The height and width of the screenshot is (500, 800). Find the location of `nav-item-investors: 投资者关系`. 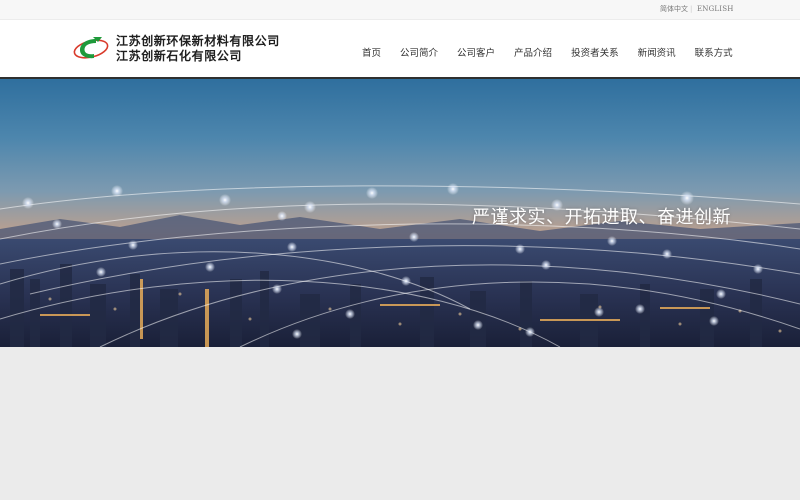

nav-item-investors: 投资者关系 is located at coordinates (595, 54).